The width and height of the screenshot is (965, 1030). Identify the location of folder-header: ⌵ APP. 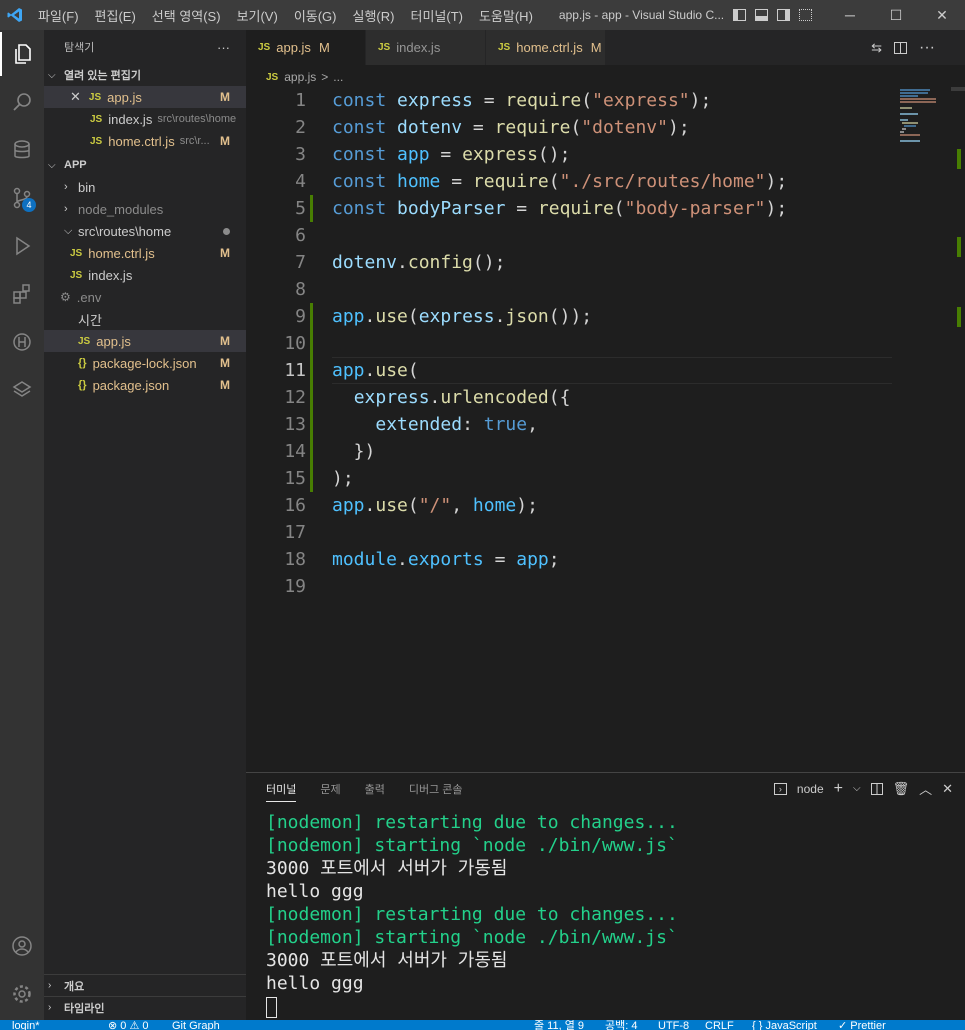
(145, 165).